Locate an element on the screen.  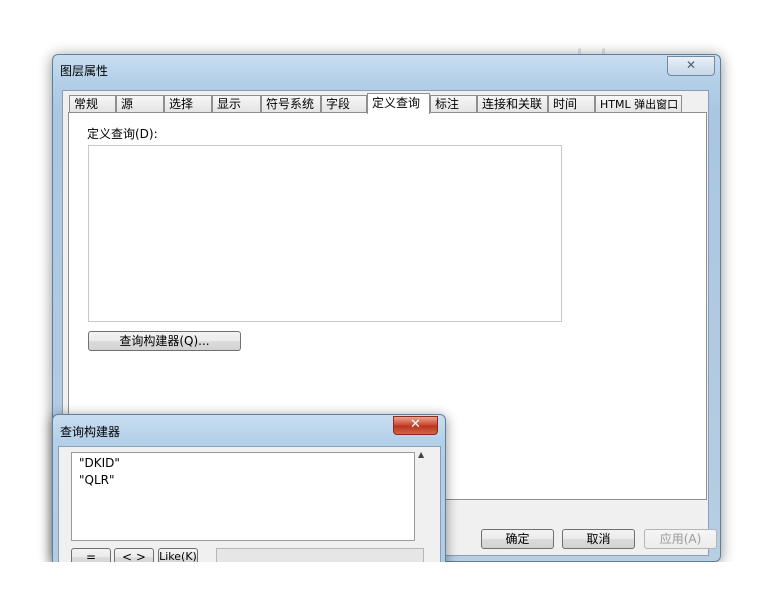
query-builder-body: "DKID" "QLR" ▲ = < > Like(K) is located at coordinates (249, 507).